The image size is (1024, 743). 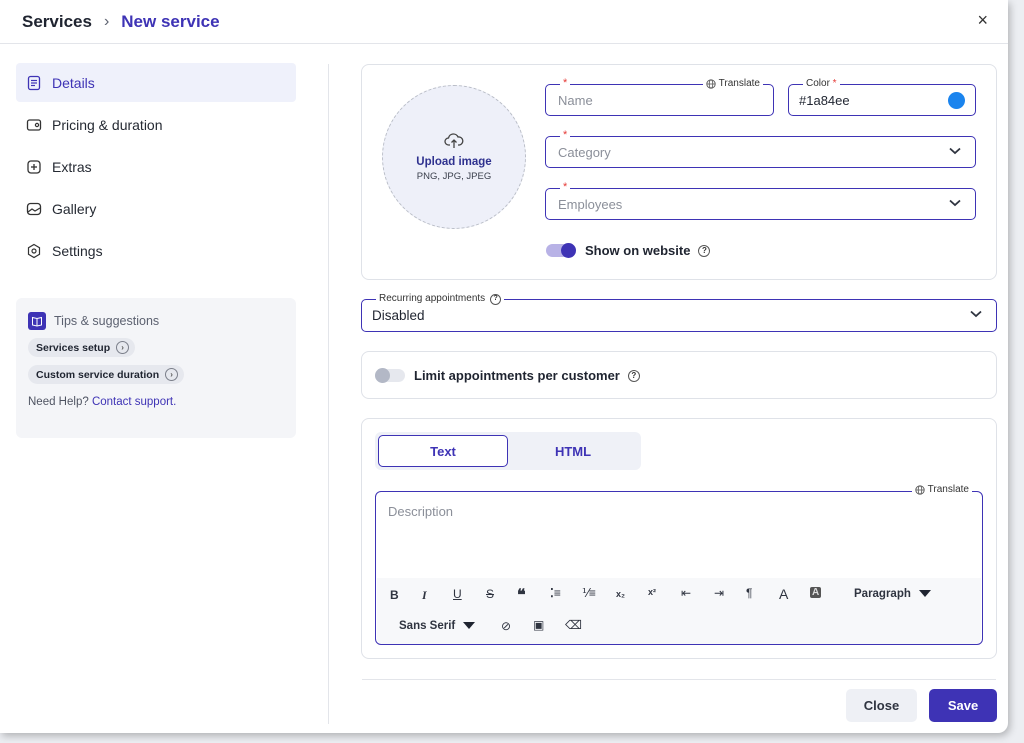 I want to click on help-text: Need Help? Contact support., so click(x=156, y=402).